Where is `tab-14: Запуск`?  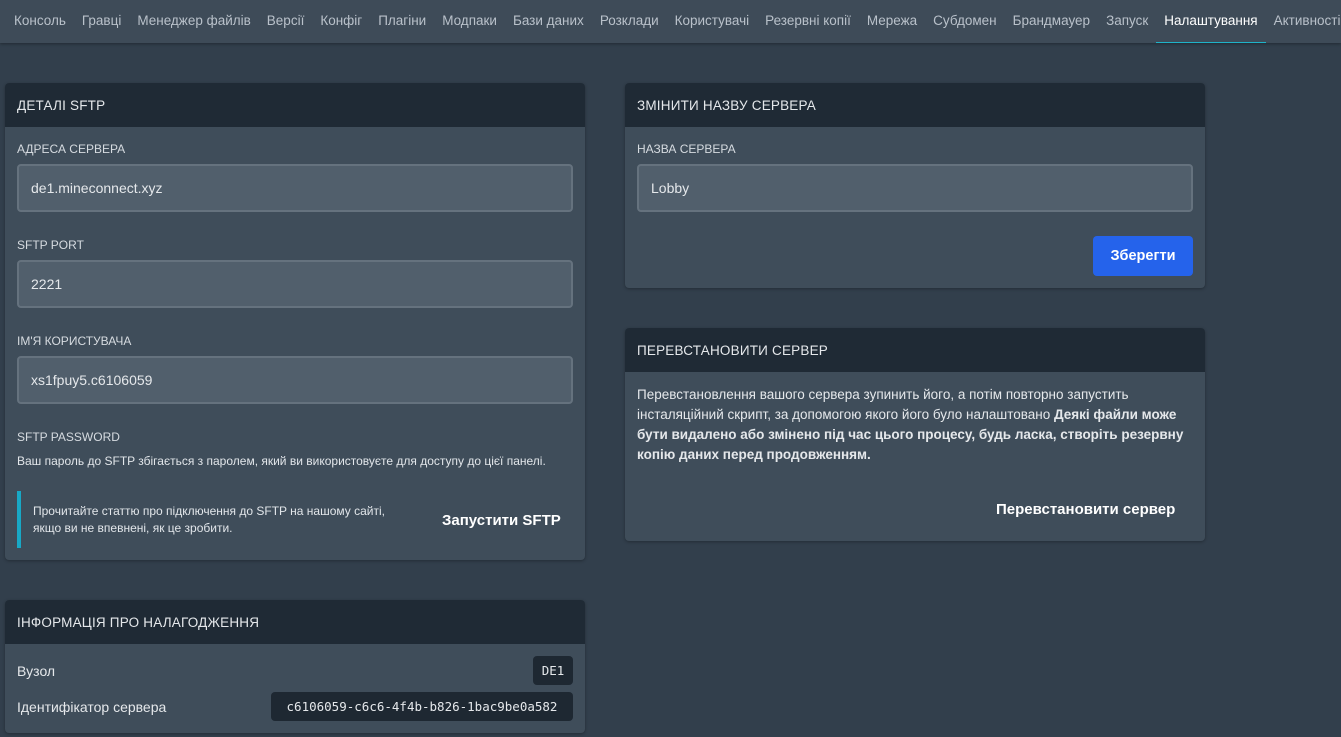
tab-14: Запуск is located at coordinates (1127, 21).